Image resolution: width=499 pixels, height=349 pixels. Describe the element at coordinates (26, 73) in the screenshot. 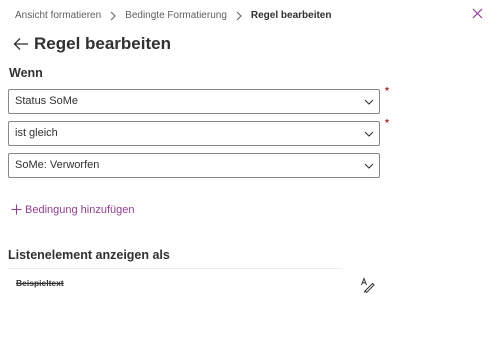

I see `condition-section-label: Wenn` at that location.